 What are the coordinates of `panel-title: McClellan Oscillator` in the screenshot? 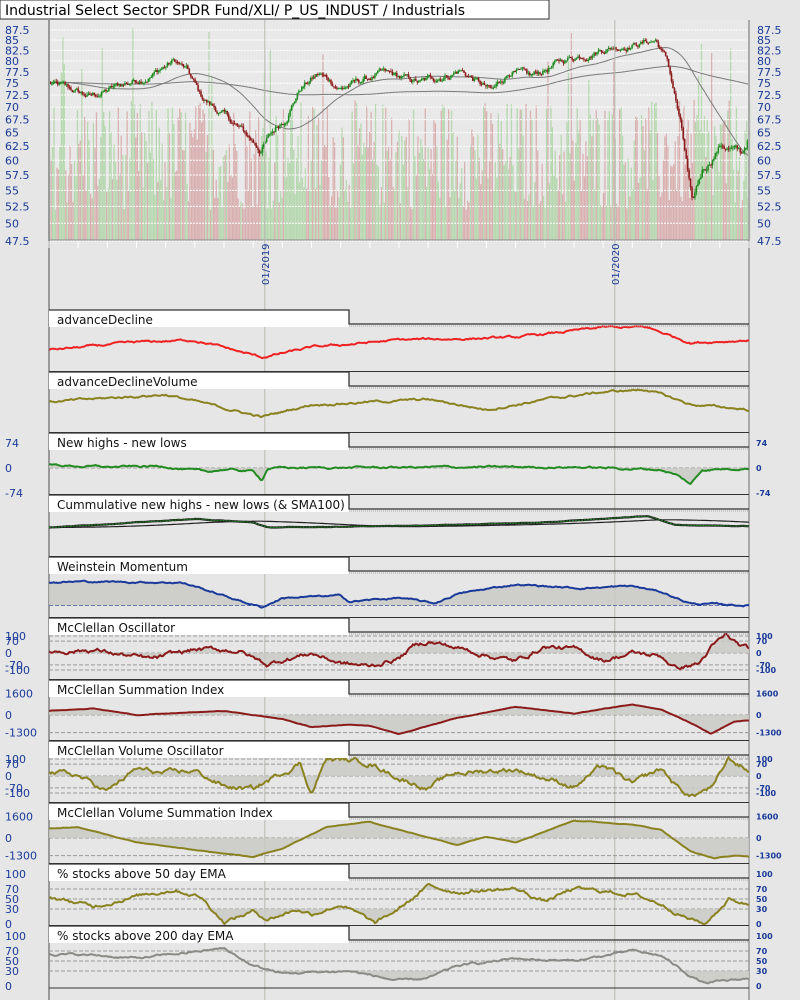 It's located at (116, 628).